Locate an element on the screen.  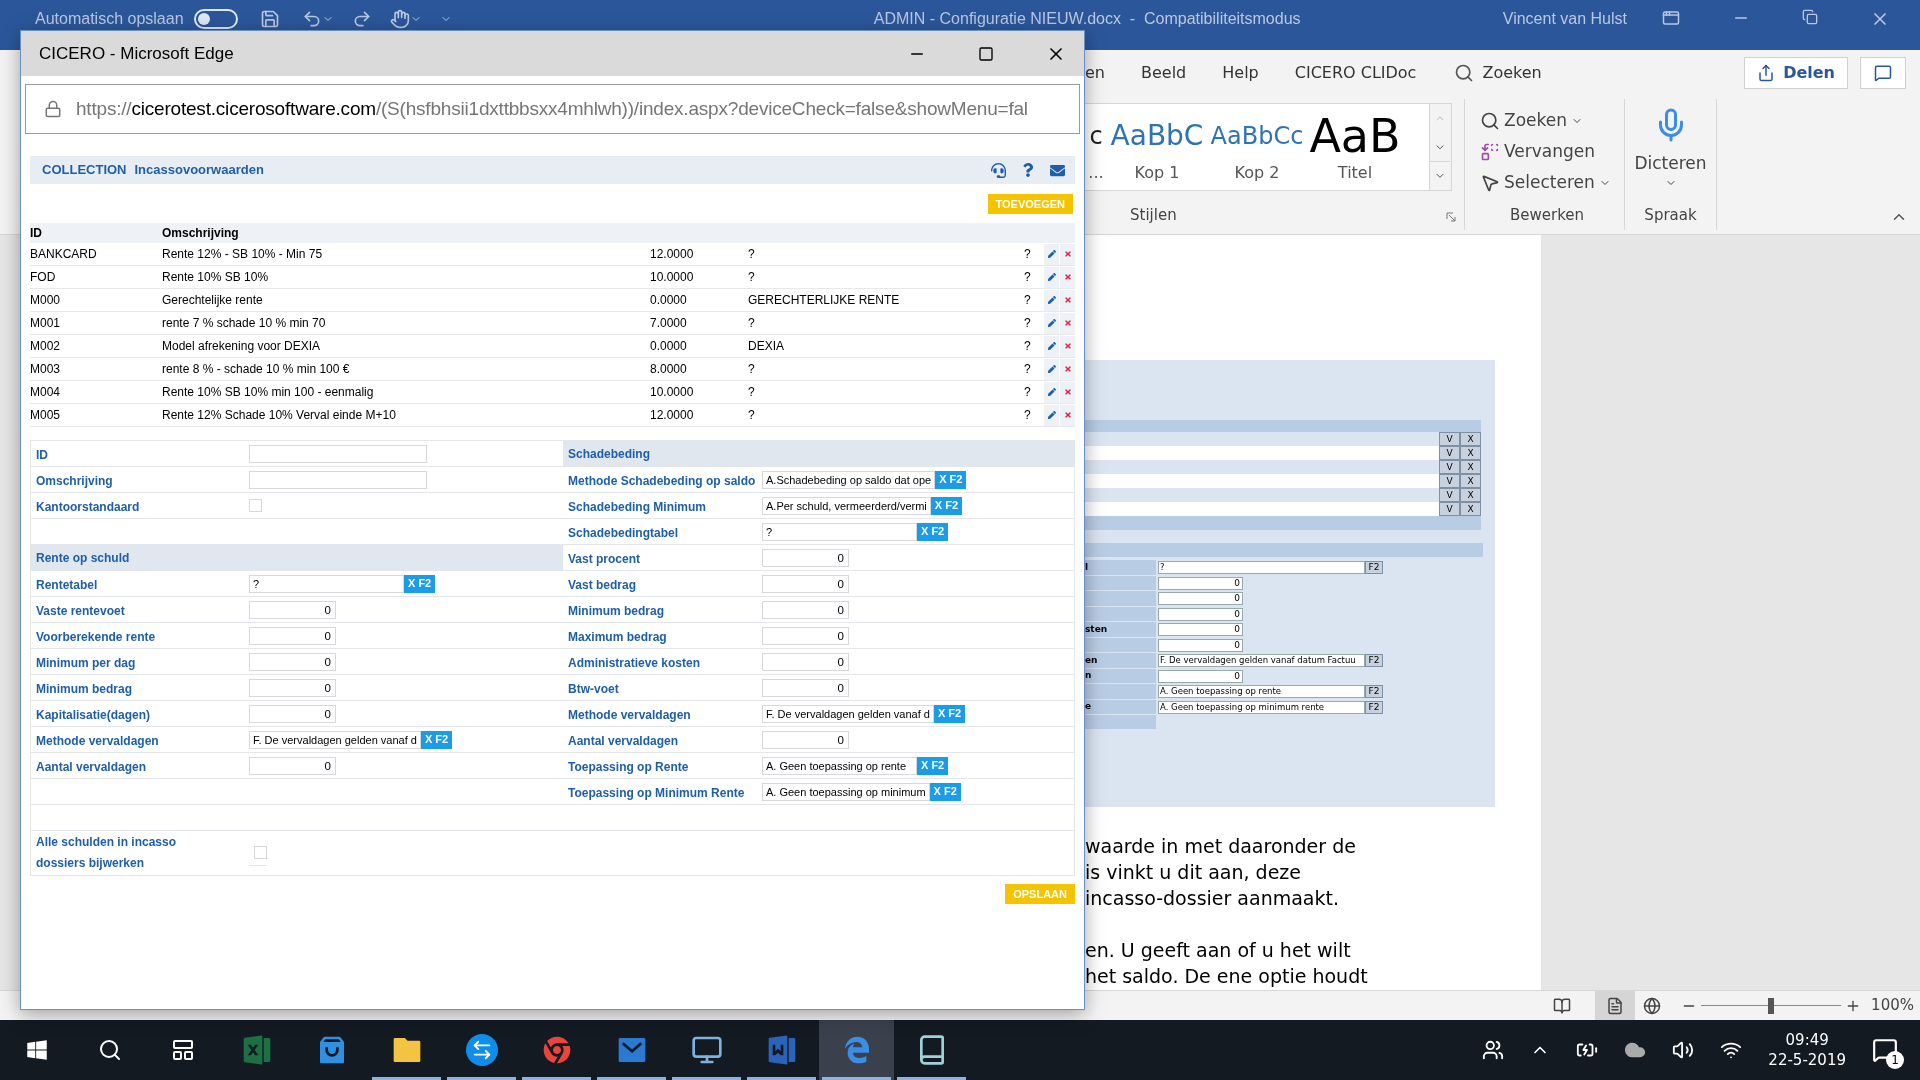
help-icon is located at coordinates (1028, 170).